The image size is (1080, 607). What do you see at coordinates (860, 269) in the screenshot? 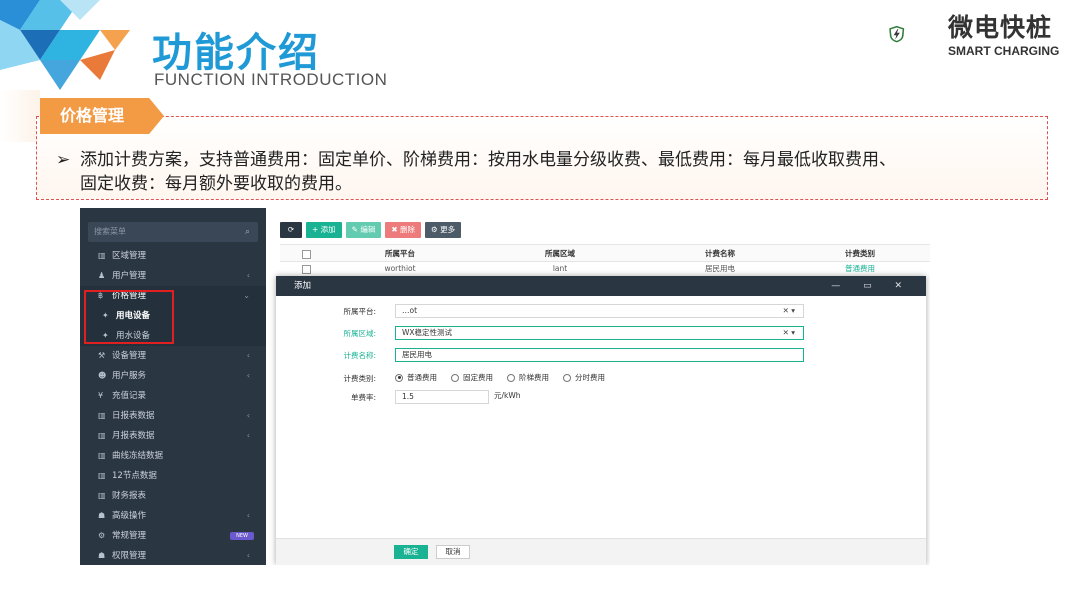
I see `cell-type: 普通费用` at bounding box center [860, 269].